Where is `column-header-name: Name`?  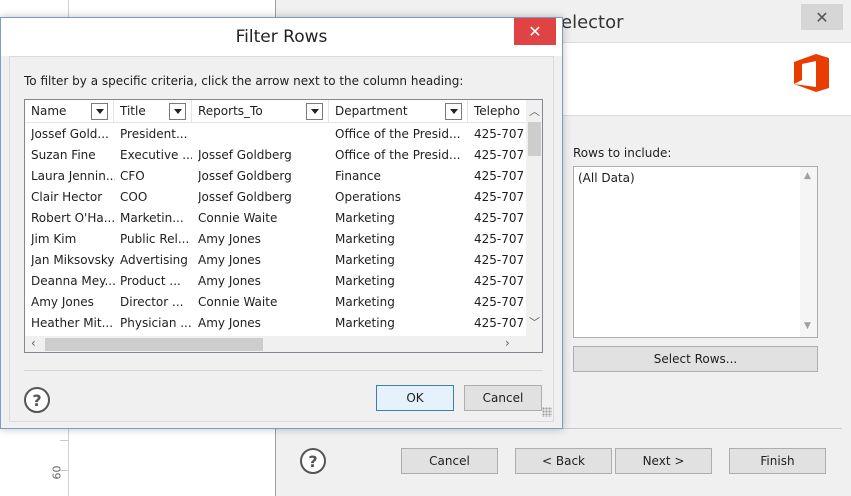
column-header-name: Name is located at coordinates (69, 111).